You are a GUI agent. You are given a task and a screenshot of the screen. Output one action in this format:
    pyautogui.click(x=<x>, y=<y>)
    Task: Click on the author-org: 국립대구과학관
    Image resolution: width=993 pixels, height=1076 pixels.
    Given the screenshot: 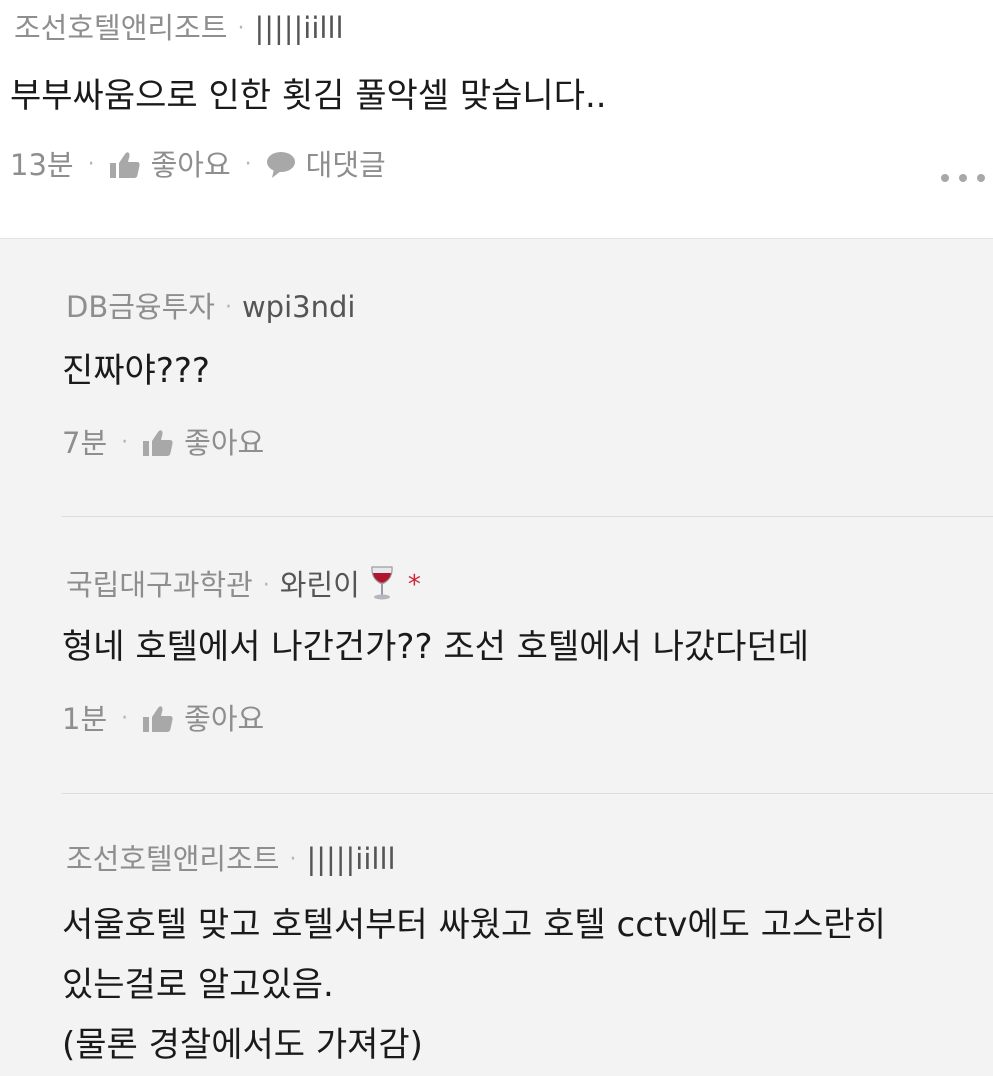 What is the action you would take?
    pyautogui.click(x=159, y=585)
    